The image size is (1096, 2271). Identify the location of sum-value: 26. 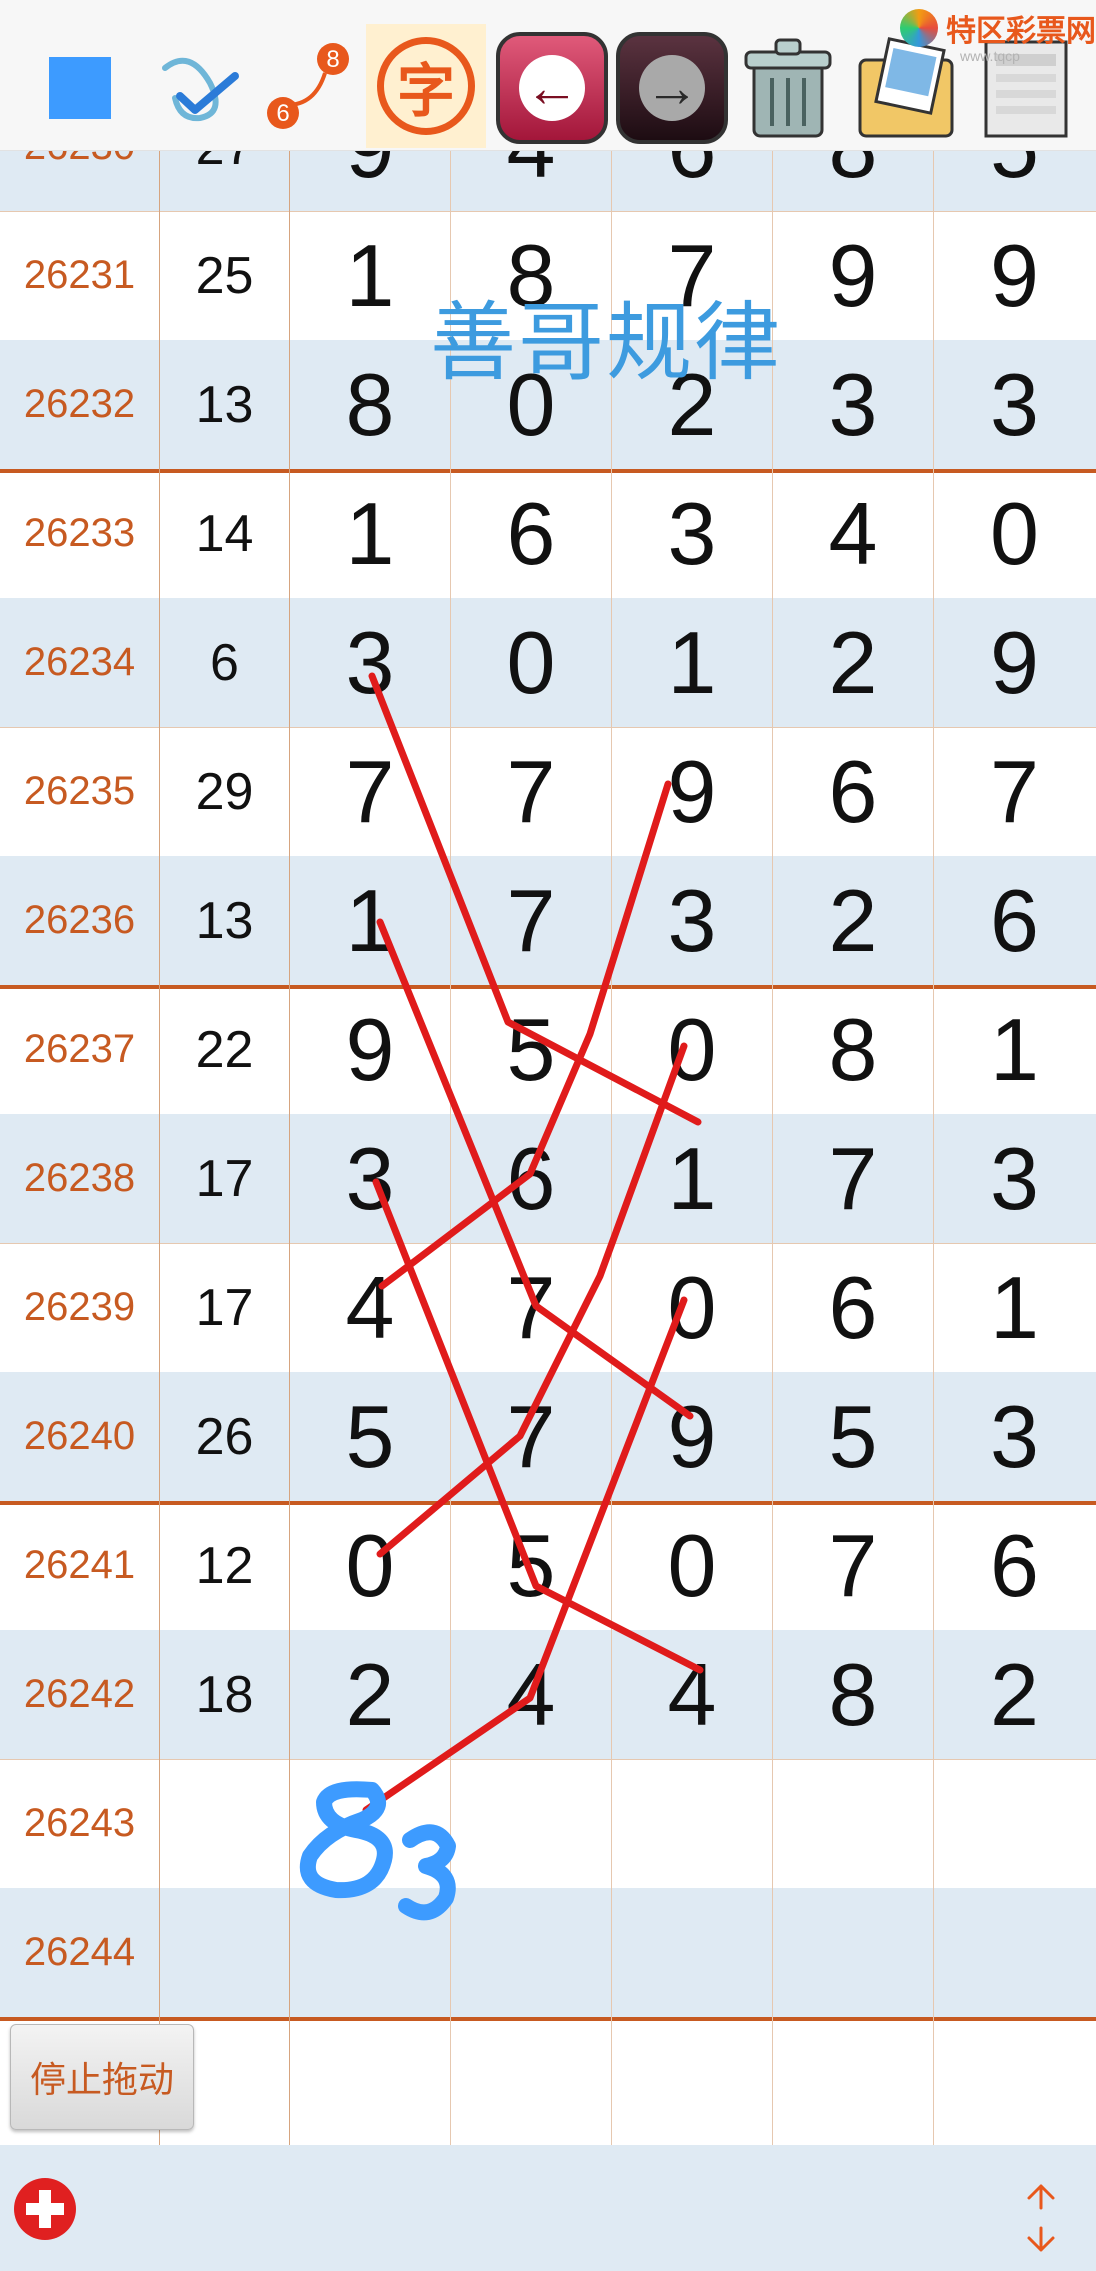
(225, 1436).